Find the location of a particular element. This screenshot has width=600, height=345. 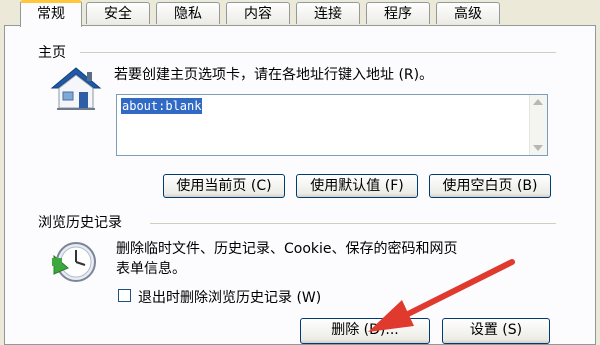

home-group-title: 主页 is located at coordinates (54, 52).